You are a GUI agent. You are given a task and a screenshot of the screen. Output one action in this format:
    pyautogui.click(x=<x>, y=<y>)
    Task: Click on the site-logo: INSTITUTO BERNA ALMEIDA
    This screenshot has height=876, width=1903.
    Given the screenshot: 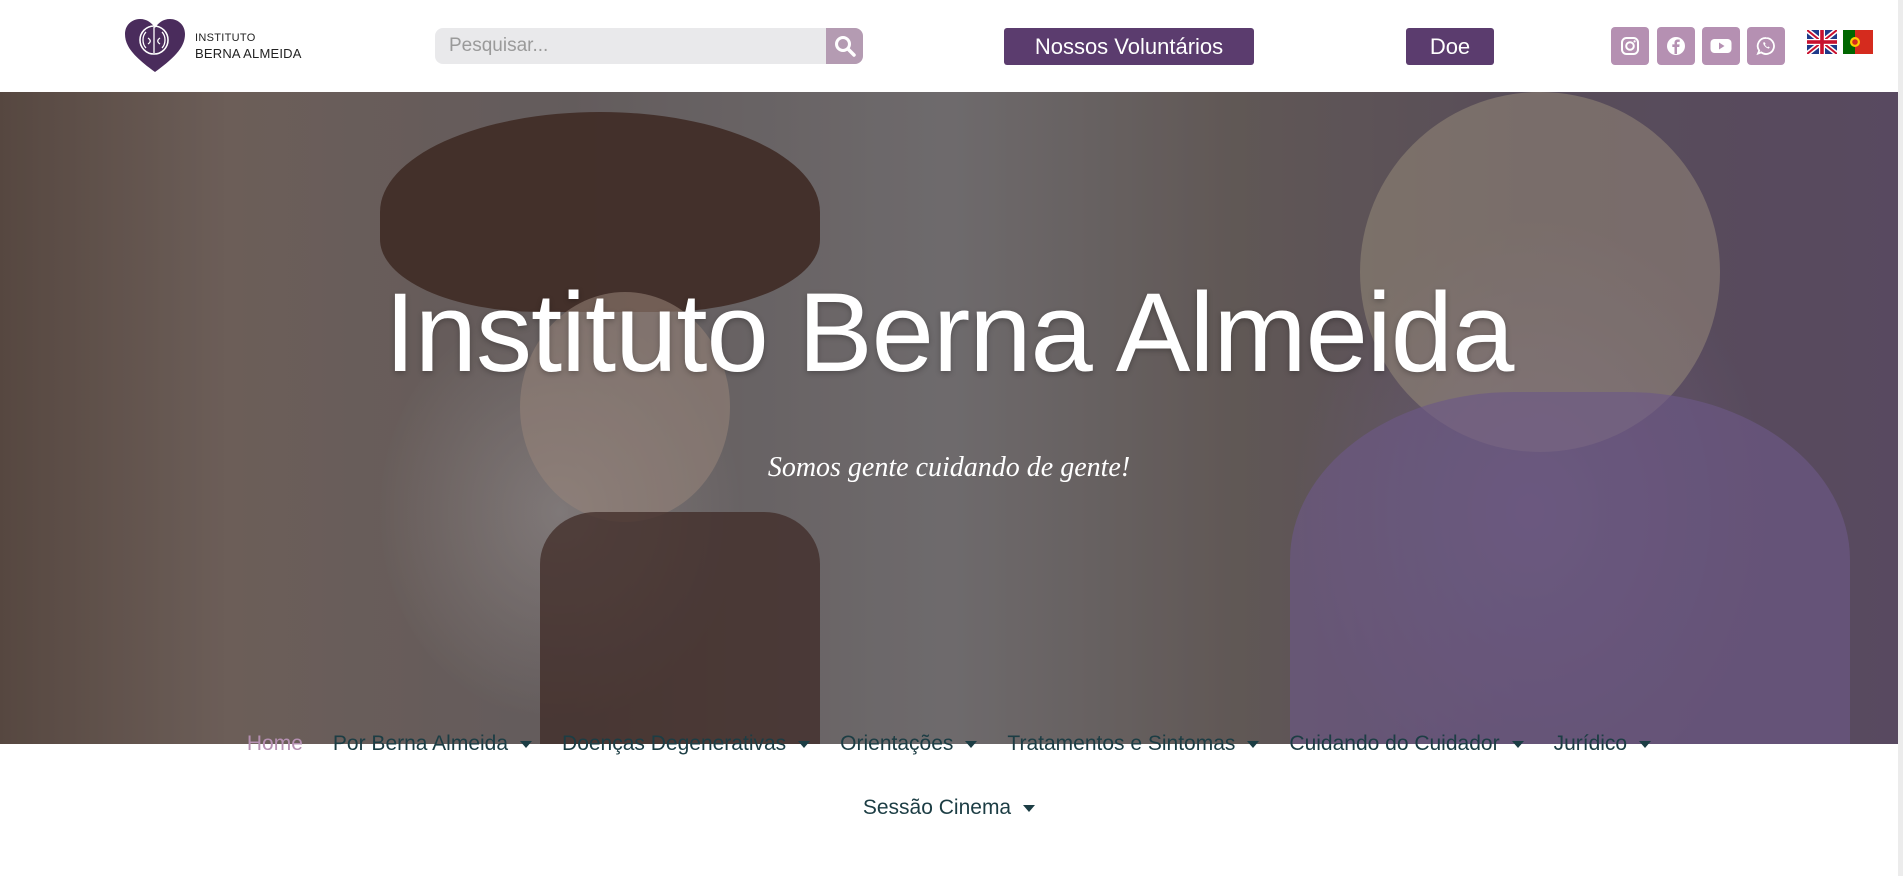 What is the action you would take?
    pyautogui.click(x=212, y=46)
    